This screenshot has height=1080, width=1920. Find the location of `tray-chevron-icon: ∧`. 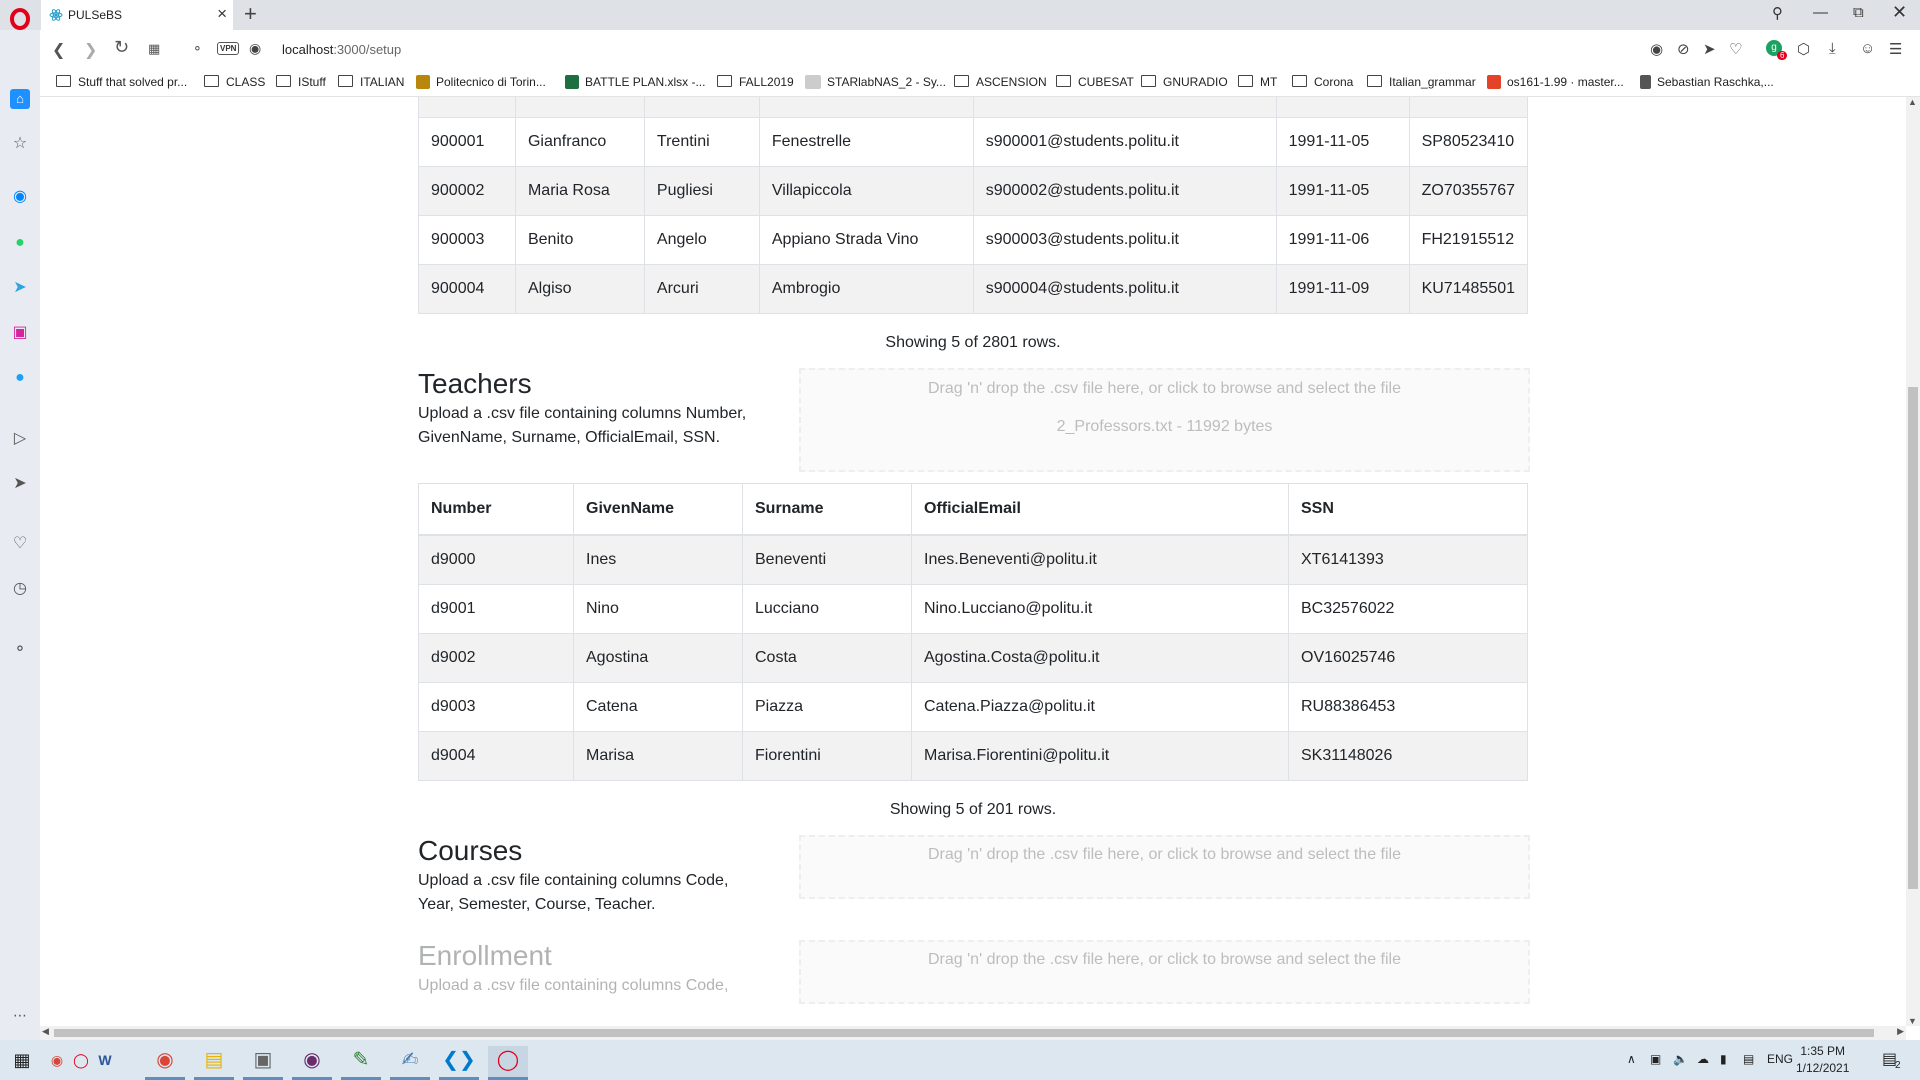

tray-chevron-icon: ∧ is located at coordinates (1631, 1059).